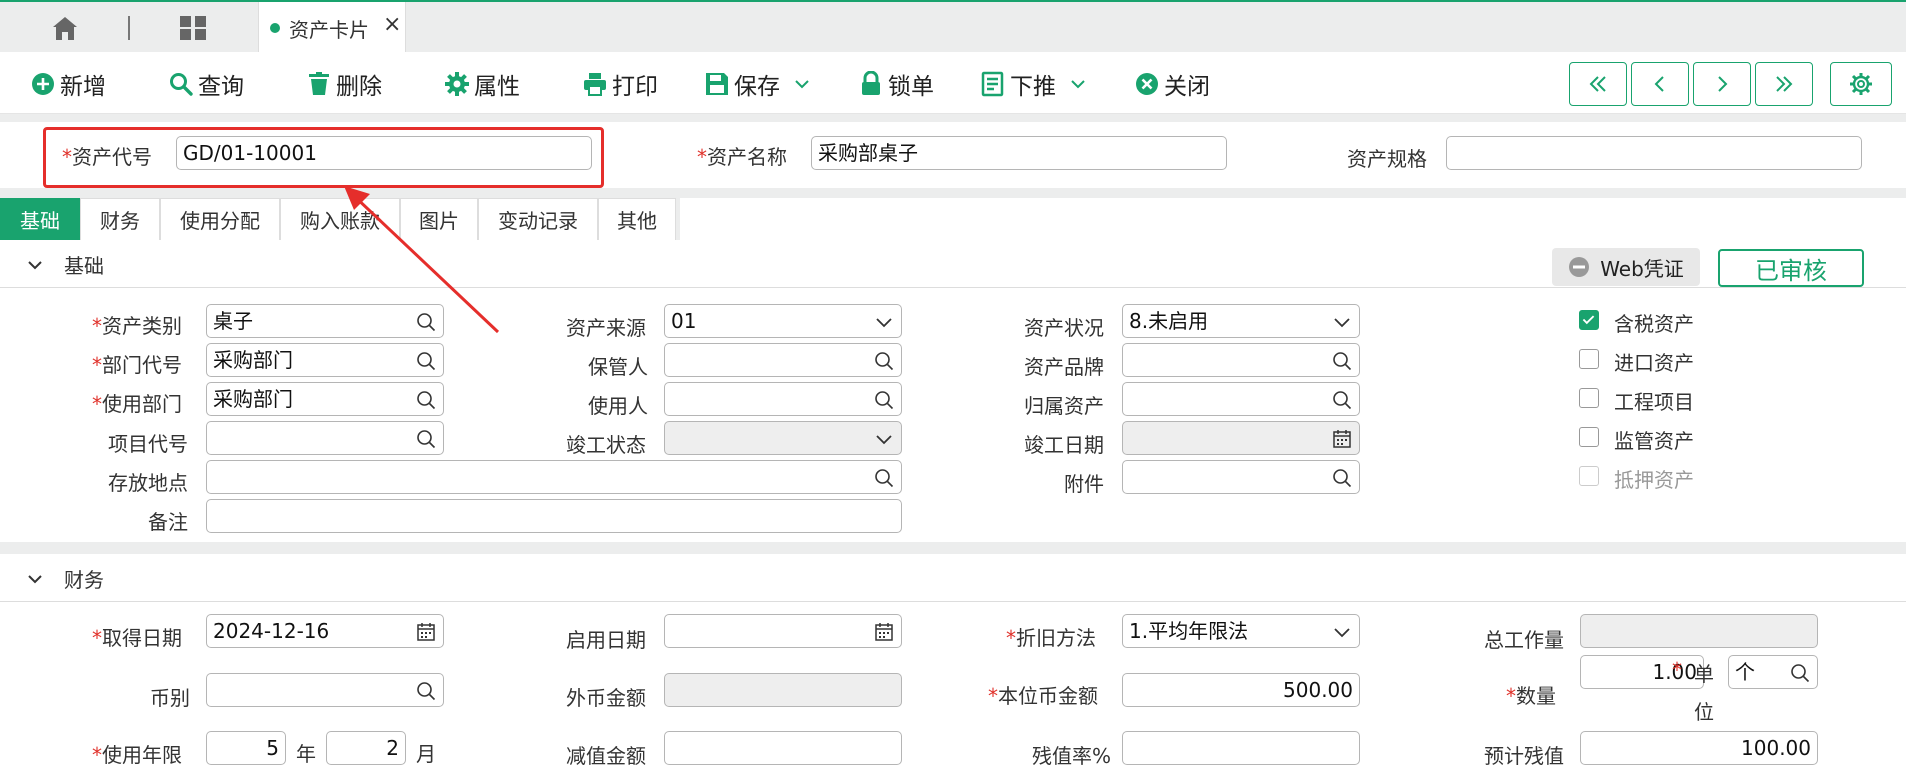  What do you see at coordinates (325, 360) in the screenshot?
I see `dept-code-input: 采购部门` at bounding box center [325, 360].